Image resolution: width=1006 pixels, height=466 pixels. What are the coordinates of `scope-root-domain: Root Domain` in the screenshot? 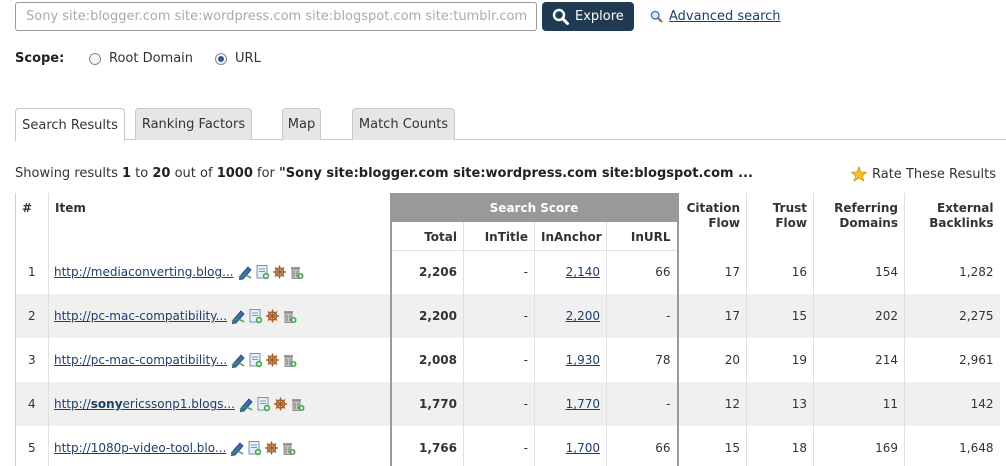 It's located at (141, 58).